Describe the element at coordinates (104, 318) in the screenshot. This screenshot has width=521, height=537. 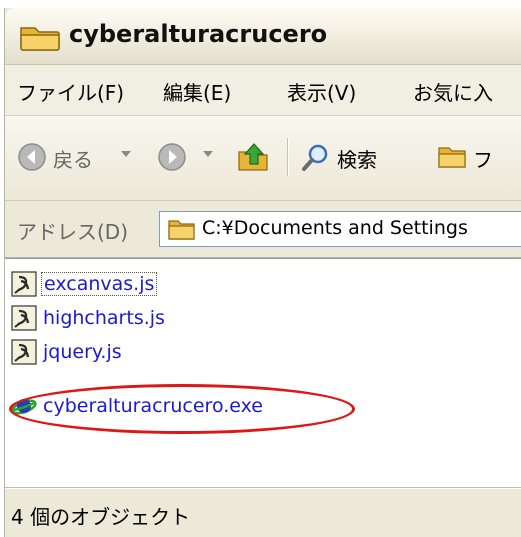
I see `file-name: highcharts.js` at that location.